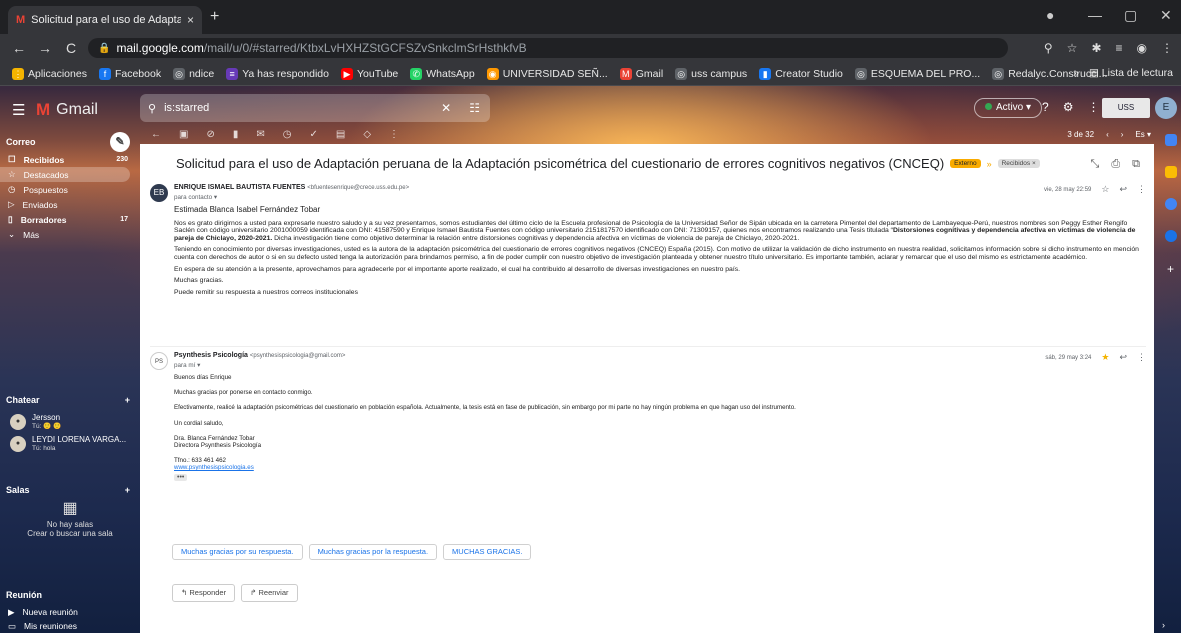 This screenshot has width=1181, height=633. Describe the element at coordinates (183, 134) in the screenshot. I see `archive-icon: ▣` at that location.